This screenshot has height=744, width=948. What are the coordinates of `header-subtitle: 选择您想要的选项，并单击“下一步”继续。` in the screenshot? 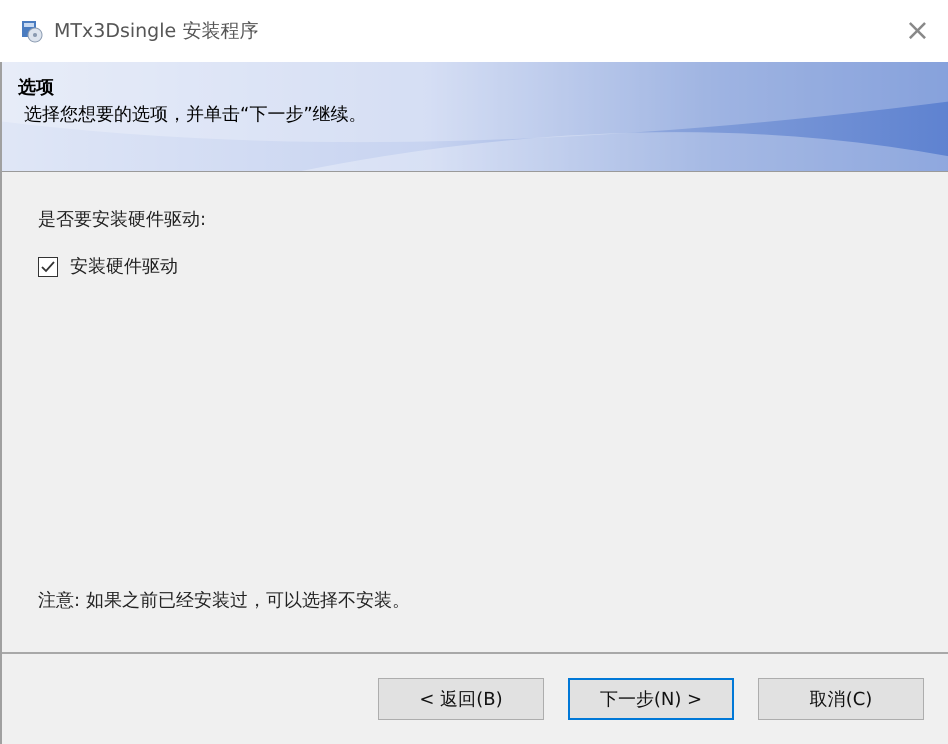 It's located at (196, 115).